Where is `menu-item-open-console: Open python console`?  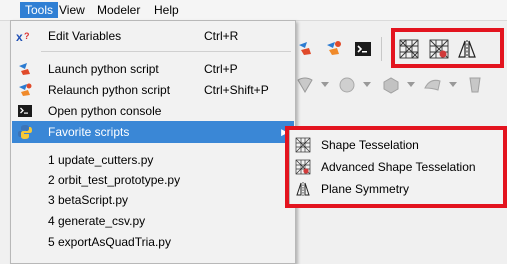 menu-item-open-console: Open python console is located at coordinates (153, 111).